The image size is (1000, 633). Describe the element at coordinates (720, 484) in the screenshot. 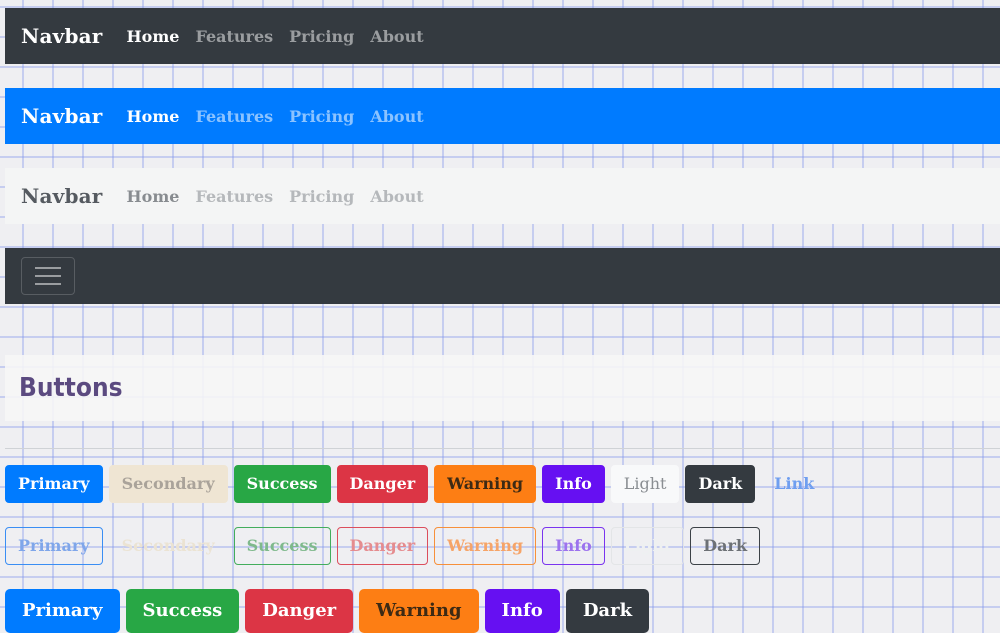

I see `dark-button: Dark` at that location.